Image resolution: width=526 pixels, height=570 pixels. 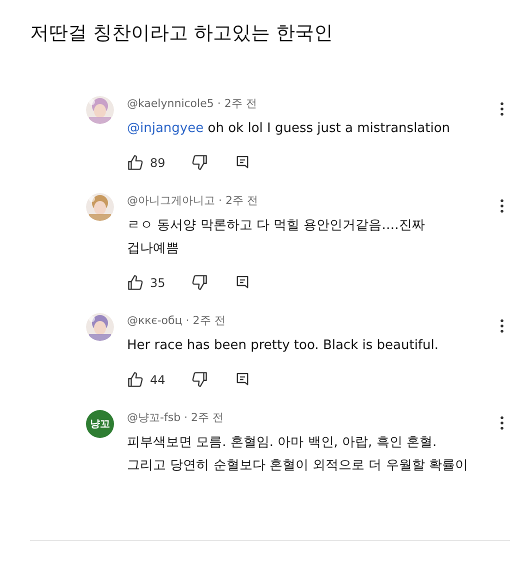 I want to click on like-button: 44, so click(x=146, y=379).